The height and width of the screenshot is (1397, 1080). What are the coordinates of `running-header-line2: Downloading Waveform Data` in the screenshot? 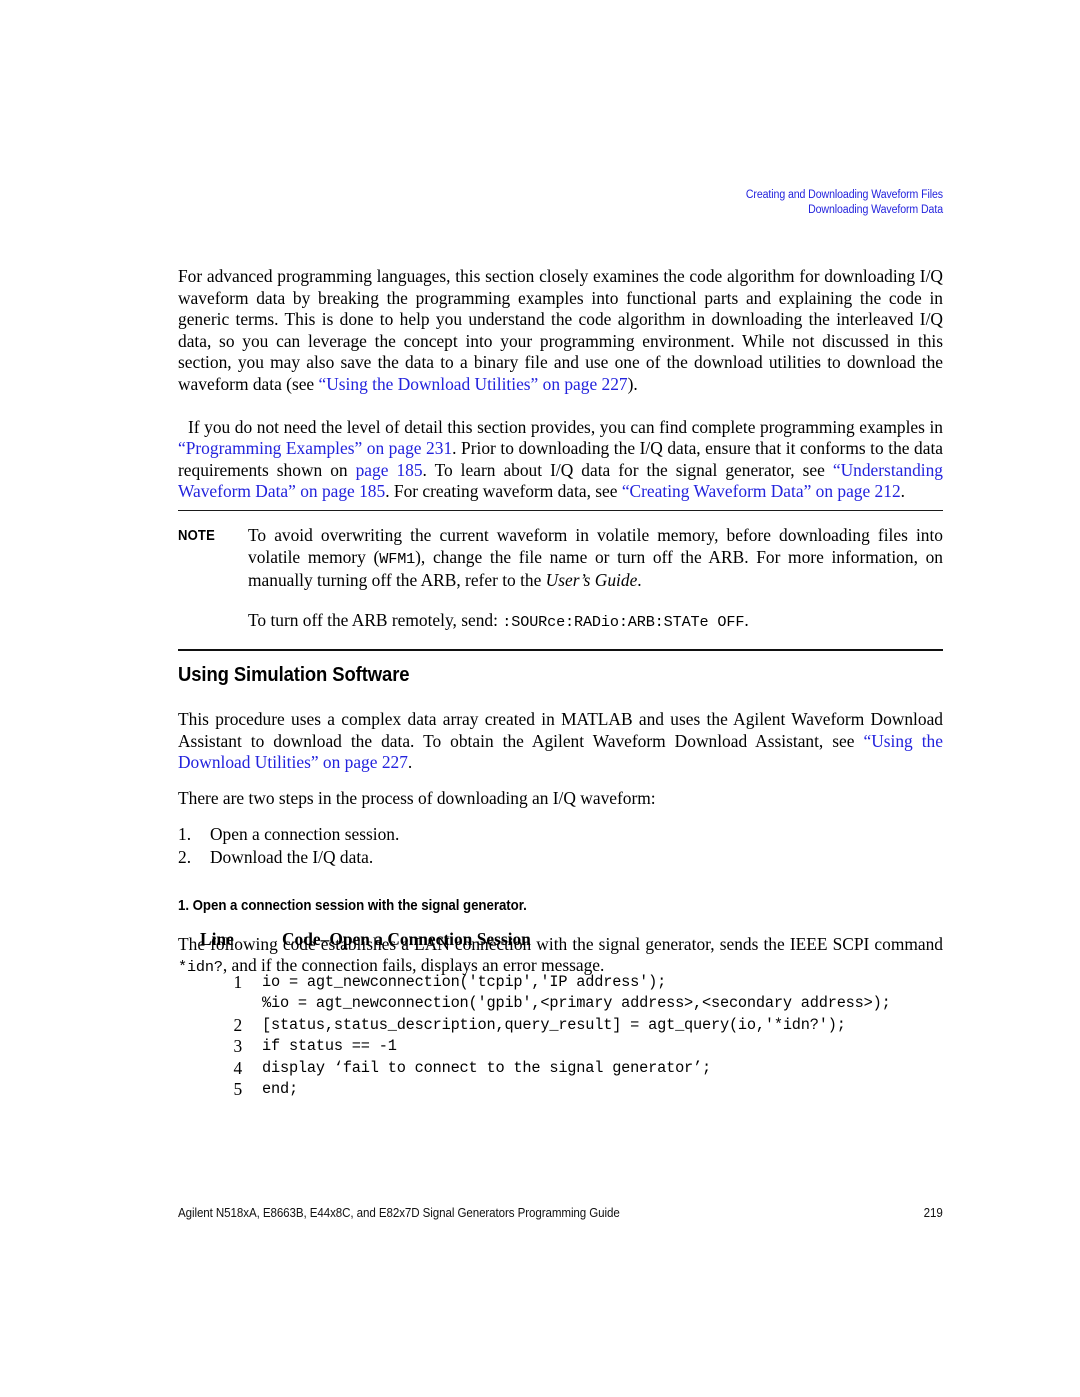 It's located at (875, 209).